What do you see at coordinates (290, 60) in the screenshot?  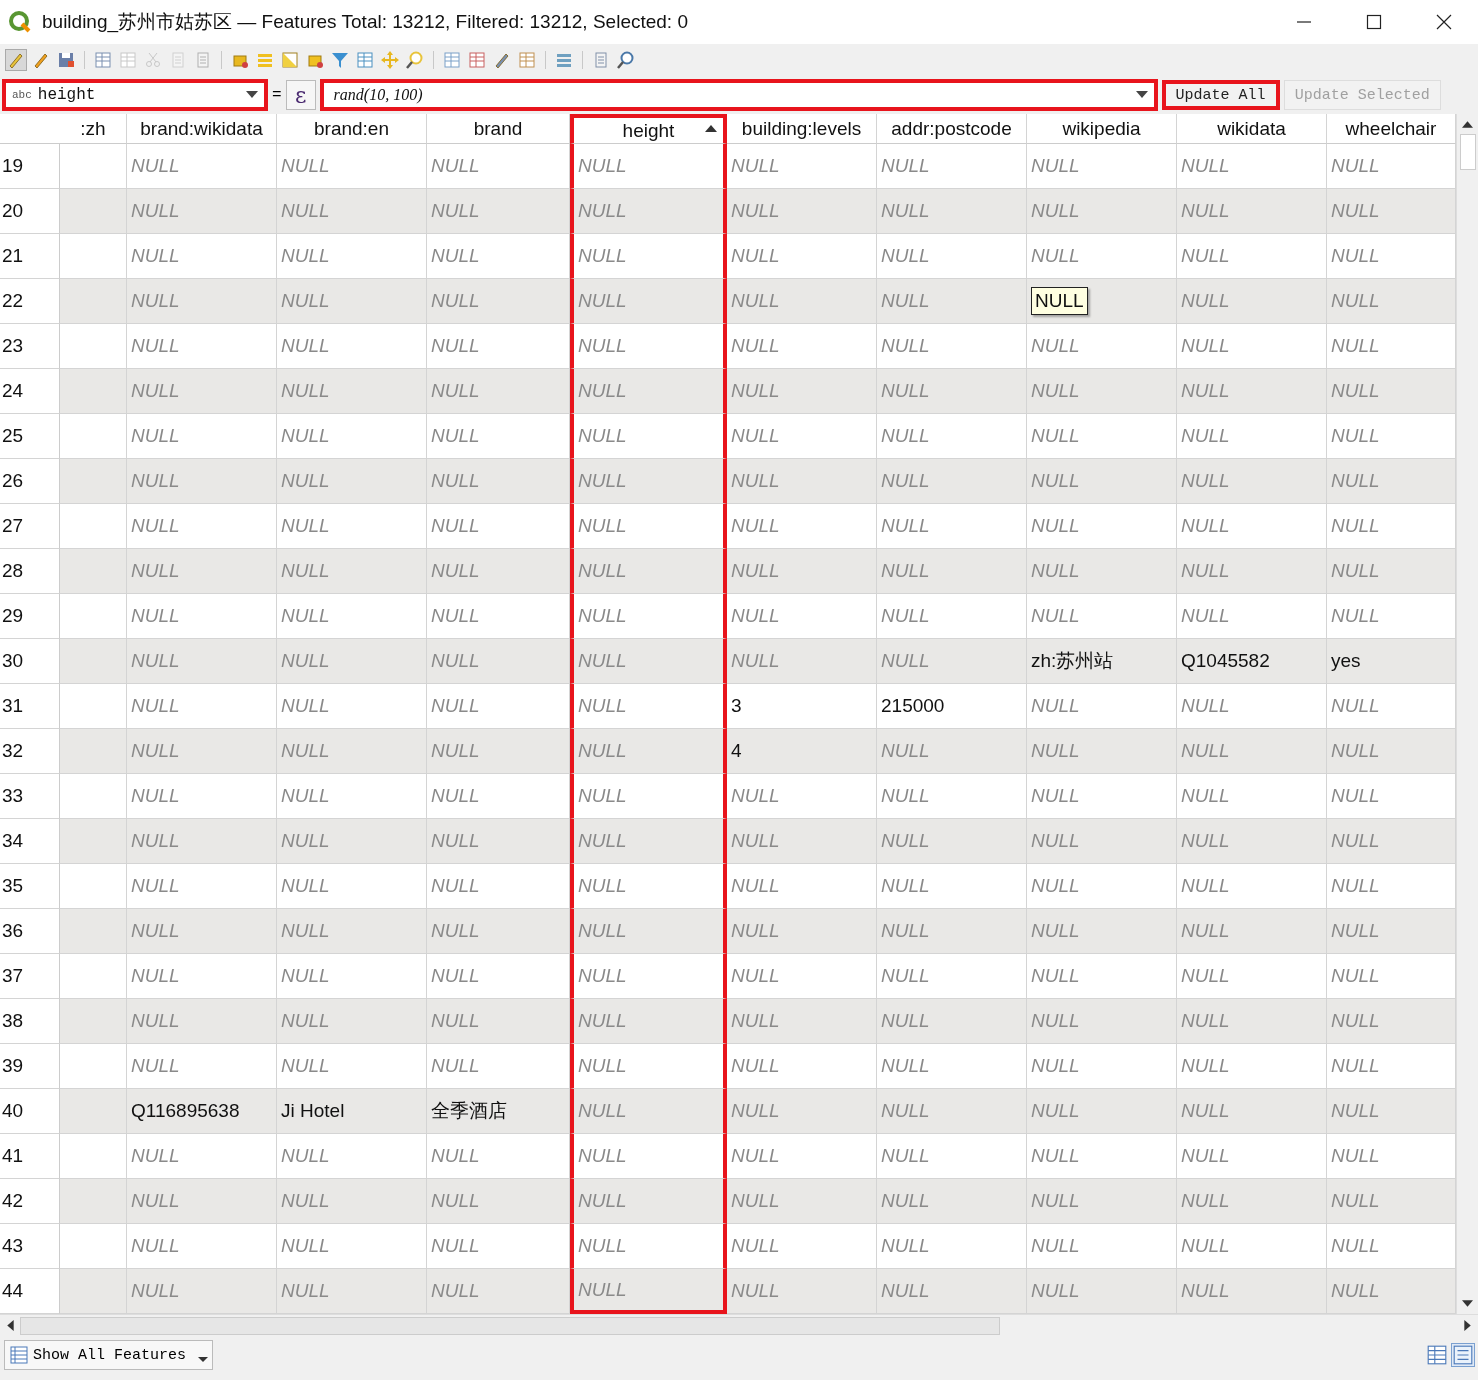 I see `invert-icon` at bounding box center [290, 60].